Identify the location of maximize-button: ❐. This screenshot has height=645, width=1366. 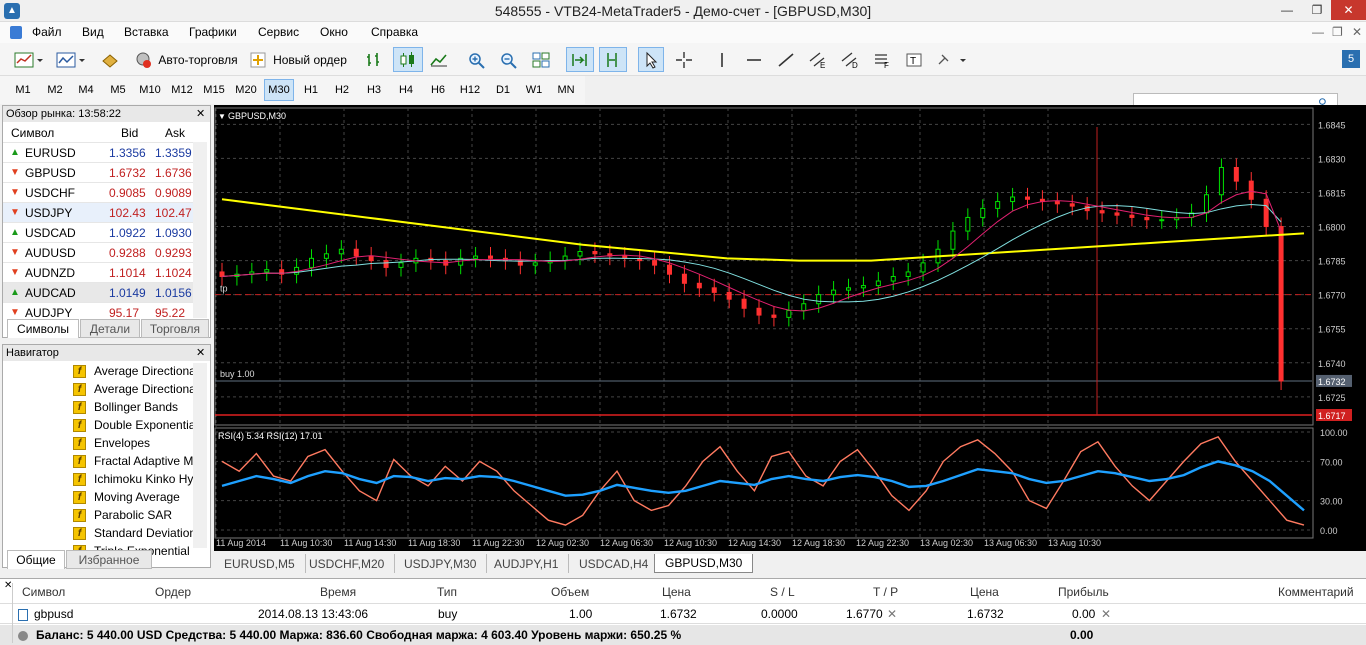
(1317, 10).